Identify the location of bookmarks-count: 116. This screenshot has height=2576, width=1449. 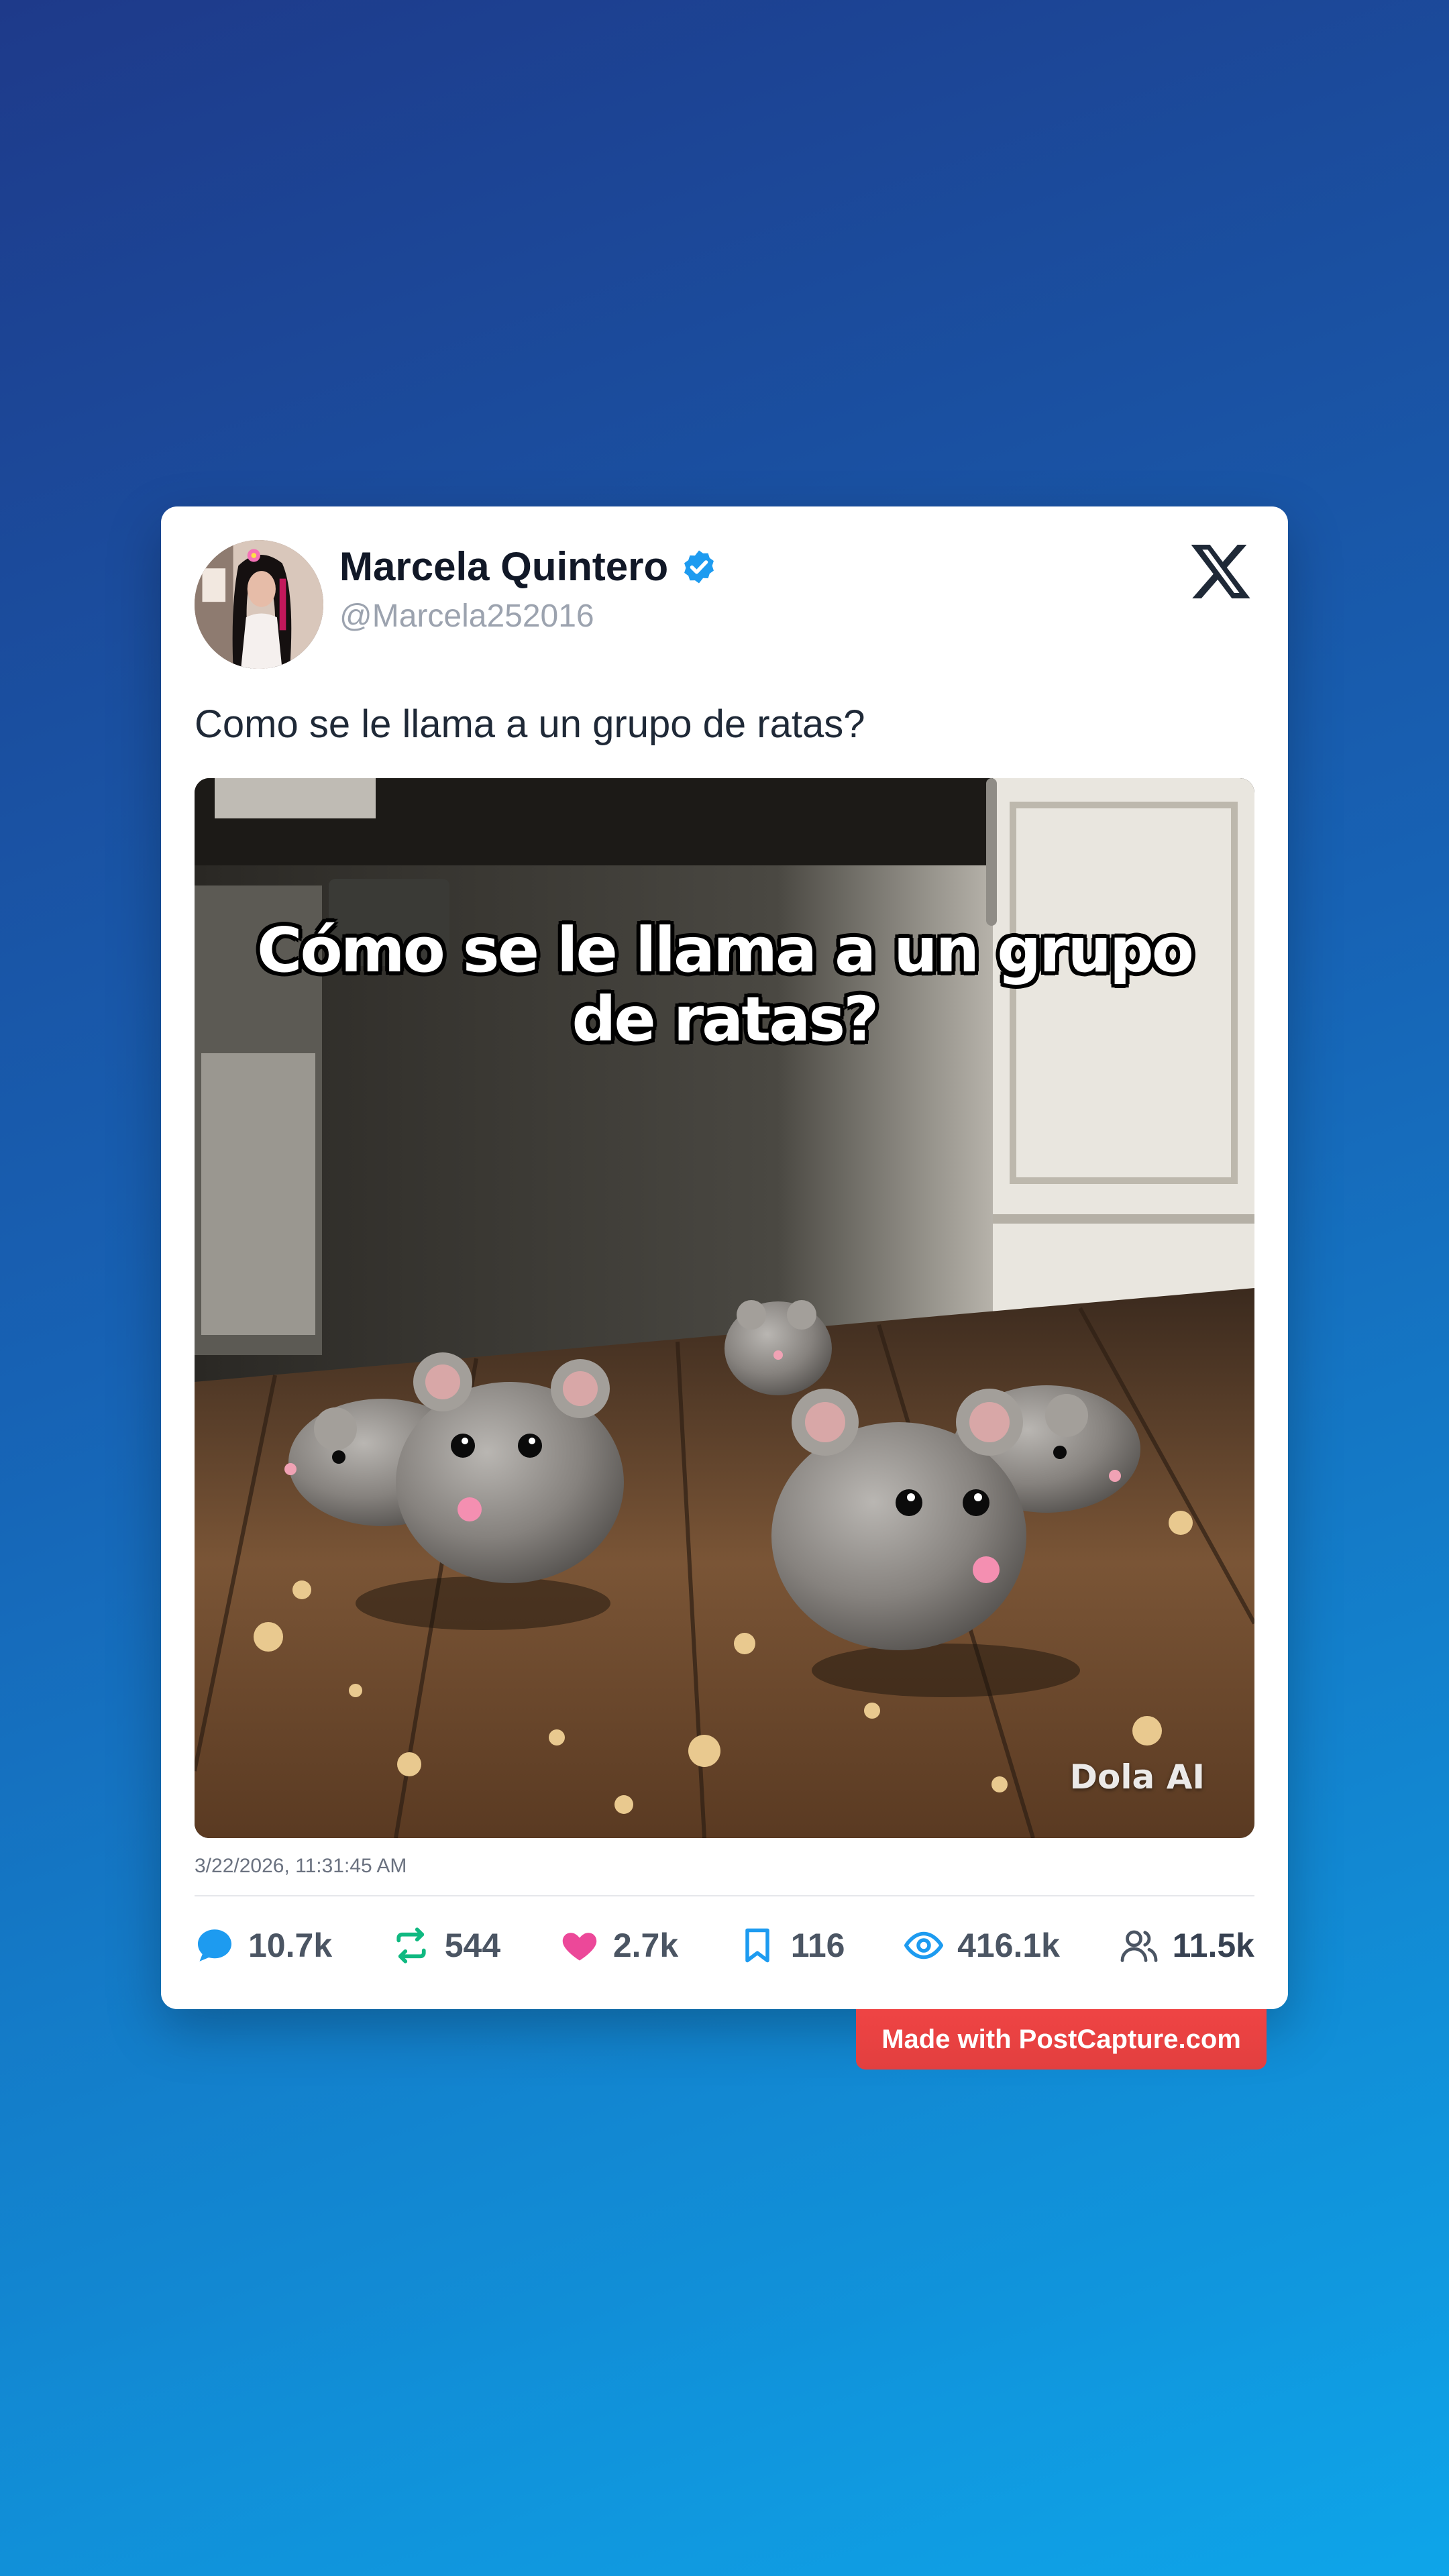
(817, 1945).